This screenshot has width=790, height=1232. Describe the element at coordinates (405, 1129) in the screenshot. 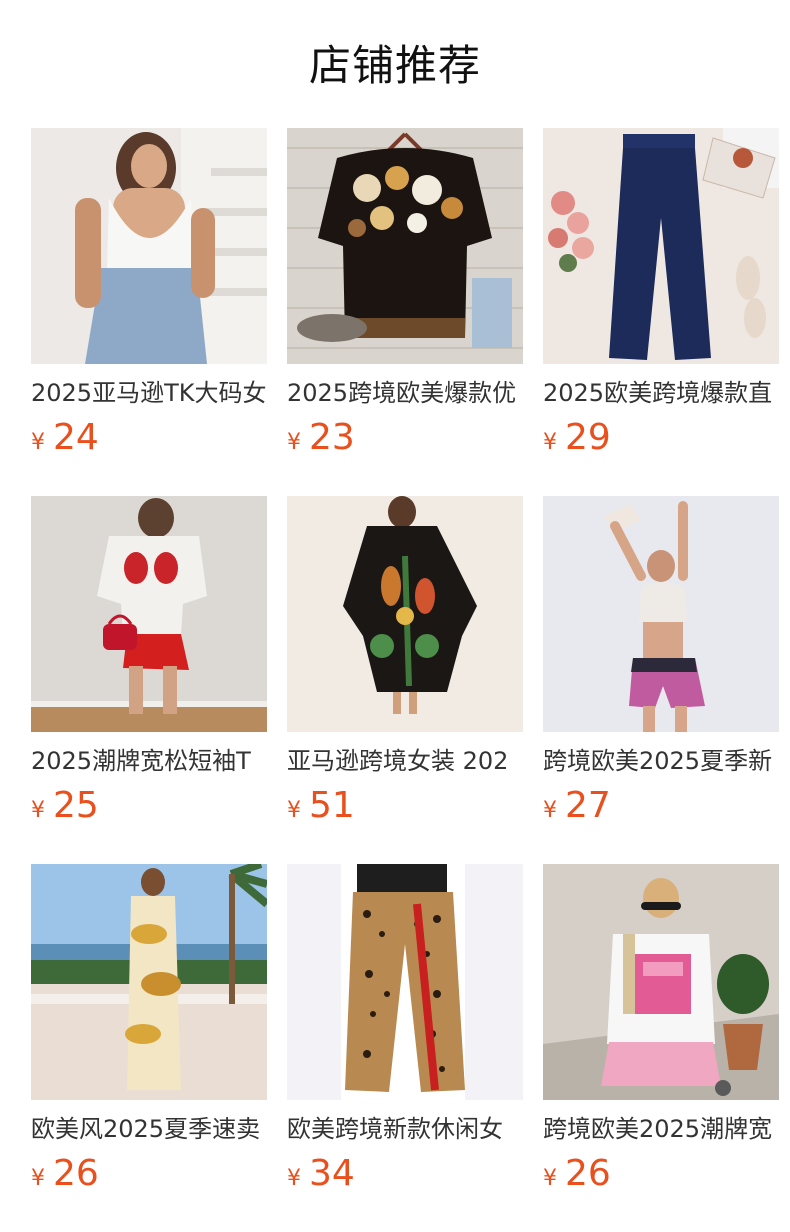

I see `product-title: 欧美跨境新款休闲女` at that location.